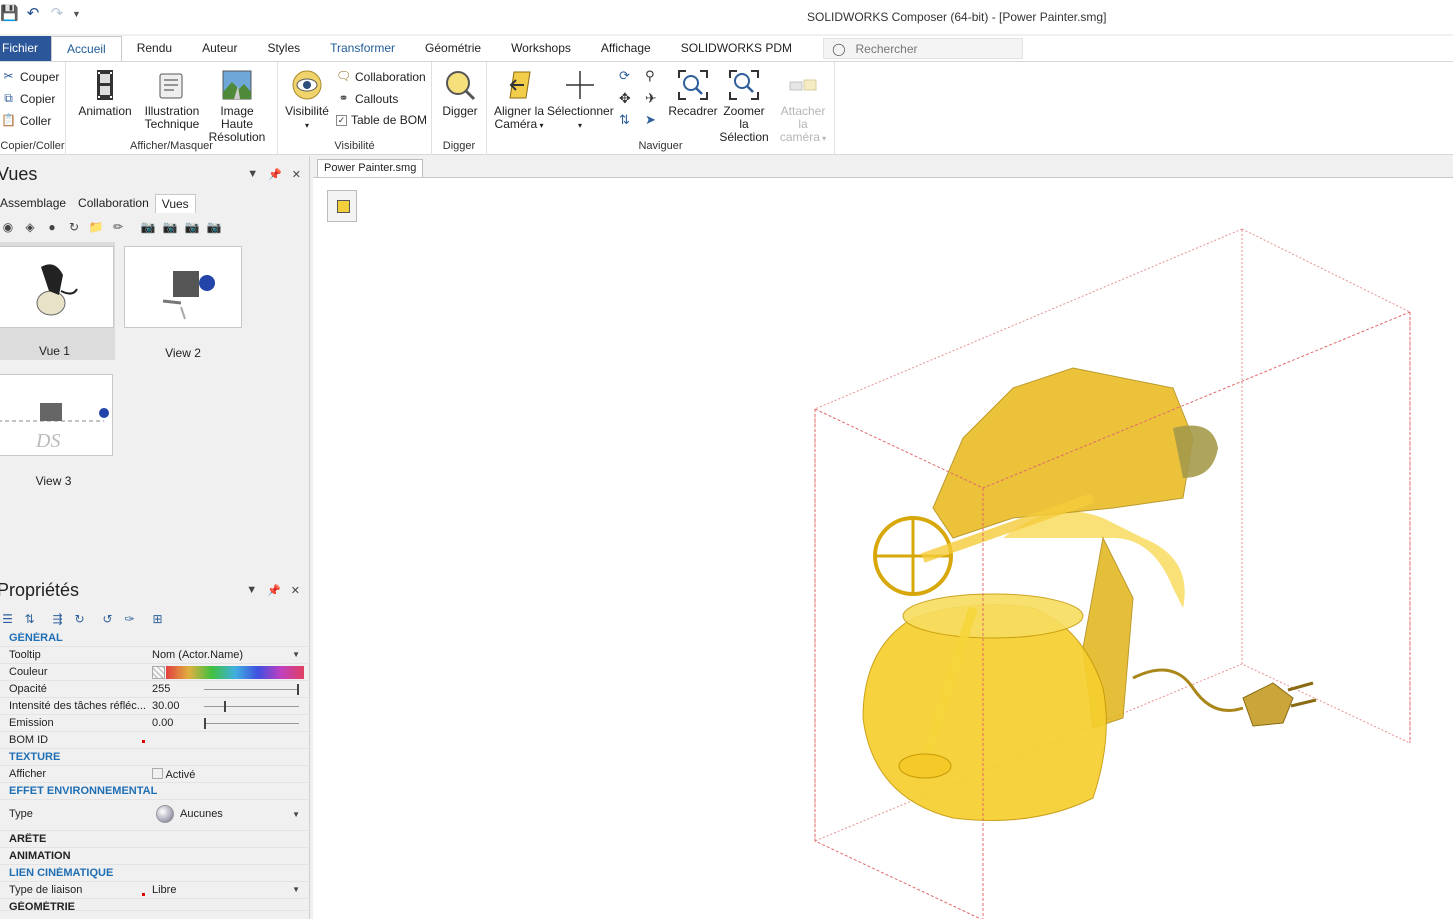 This screenshot has width=1453, height=919. Describe the element at coordinates (105, 93) in the screenshot. I see `animation-button: Animation` at that location.